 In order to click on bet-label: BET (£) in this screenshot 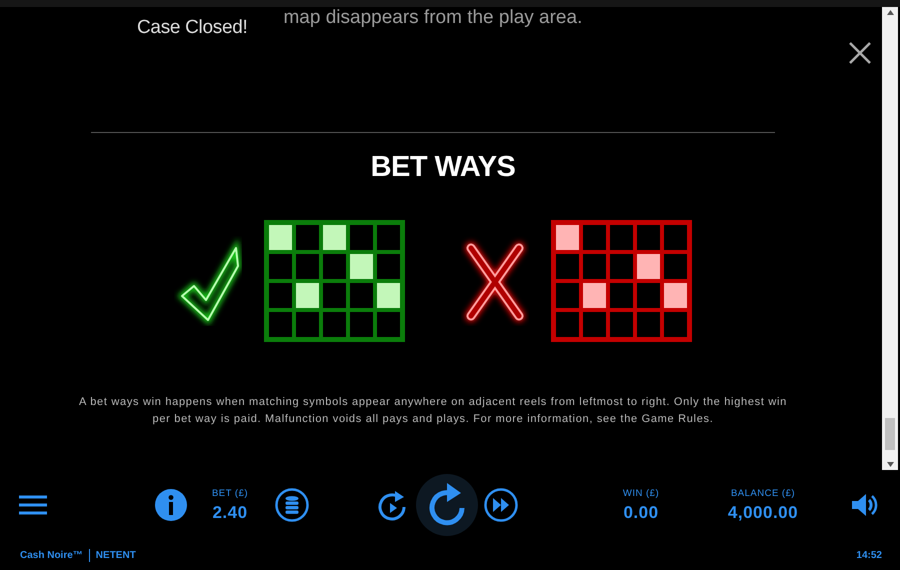, I will do `click(230, 493)`.